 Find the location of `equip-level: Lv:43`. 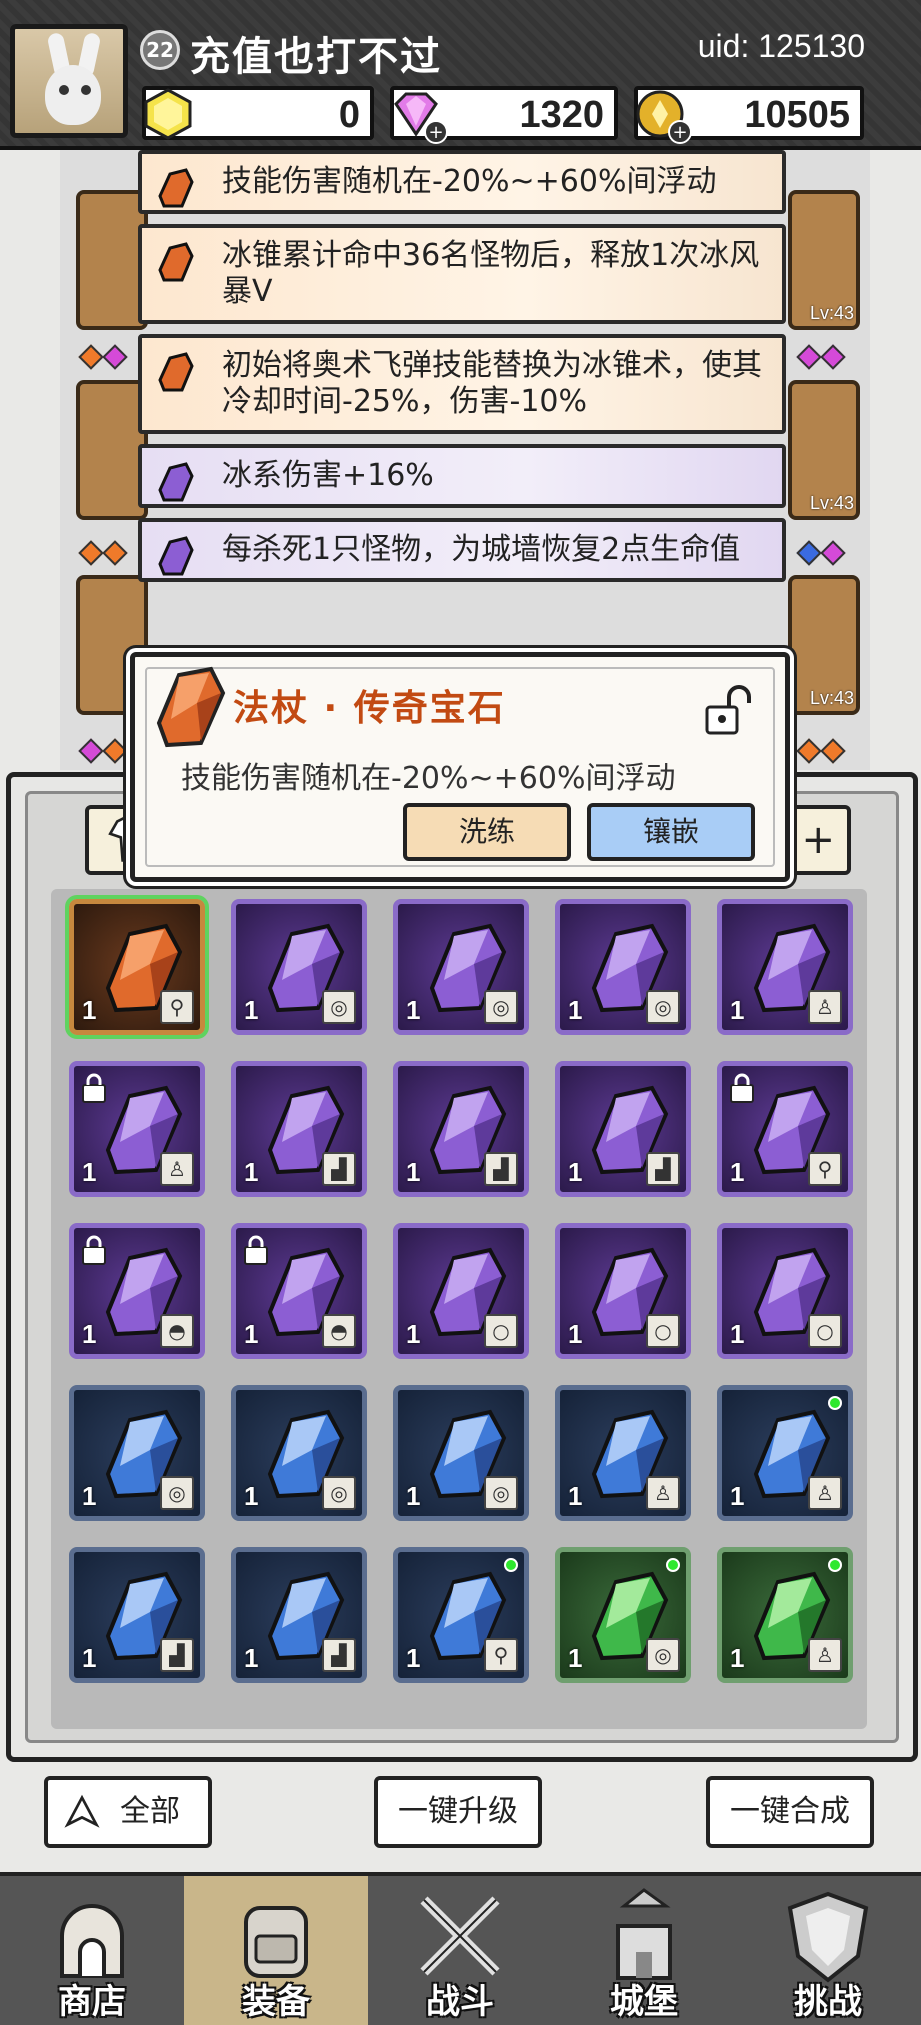

equip-level: Lv:43 is located at coordinates (831, 698).